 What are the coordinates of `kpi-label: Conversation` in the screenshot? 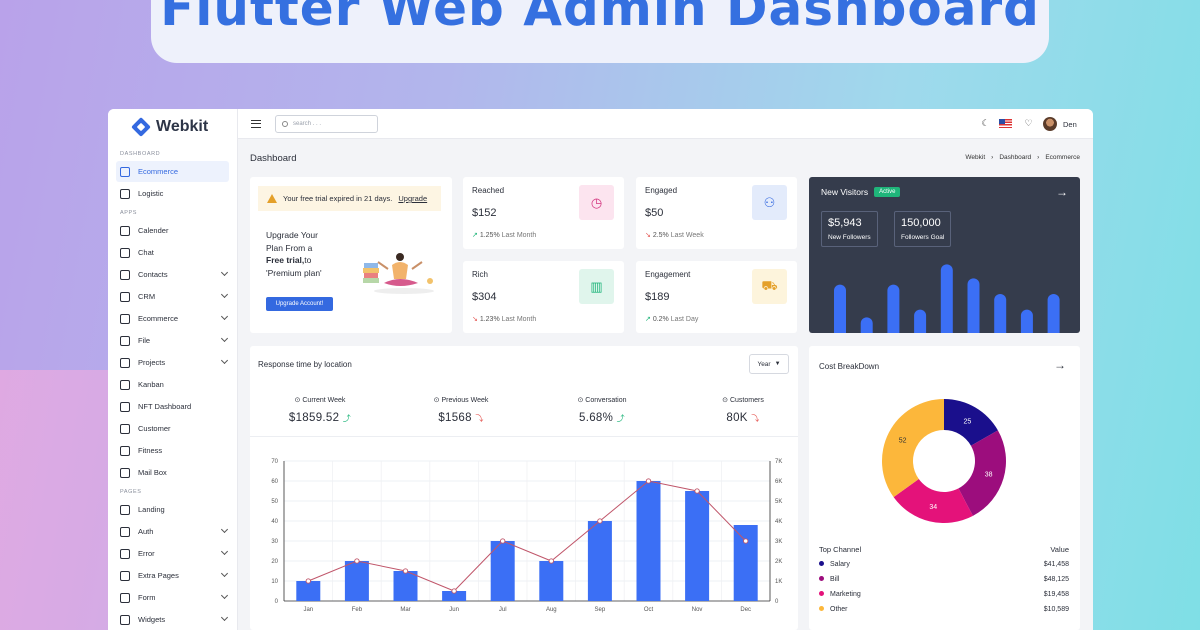 It's located at (606, 400).